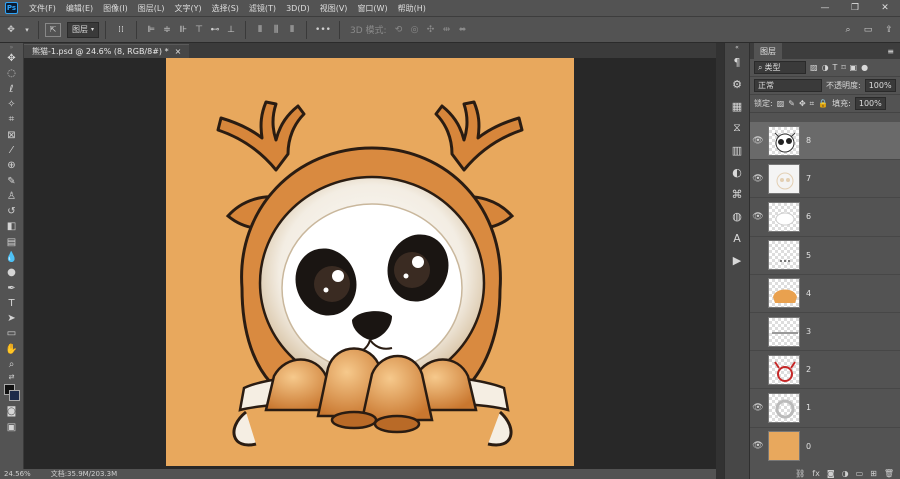 The image size is (900, 479). Describe the element at coordinates (737, 260) in the screenshot. I see `actions-panel-icon: ▶` at that location.